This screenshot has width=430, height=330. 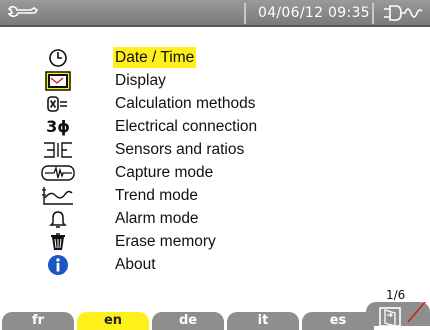 What do you see at coordinates (58, 103) in the screenshot?
I see `calculation-icon` at bounding box center [58, 103].